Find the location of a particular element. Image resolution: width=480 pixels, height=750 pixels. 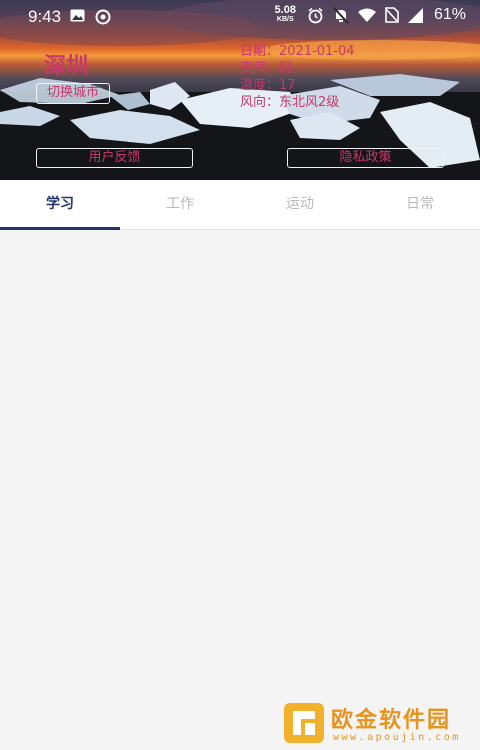

image-icon is located at coordinates (77, 15).